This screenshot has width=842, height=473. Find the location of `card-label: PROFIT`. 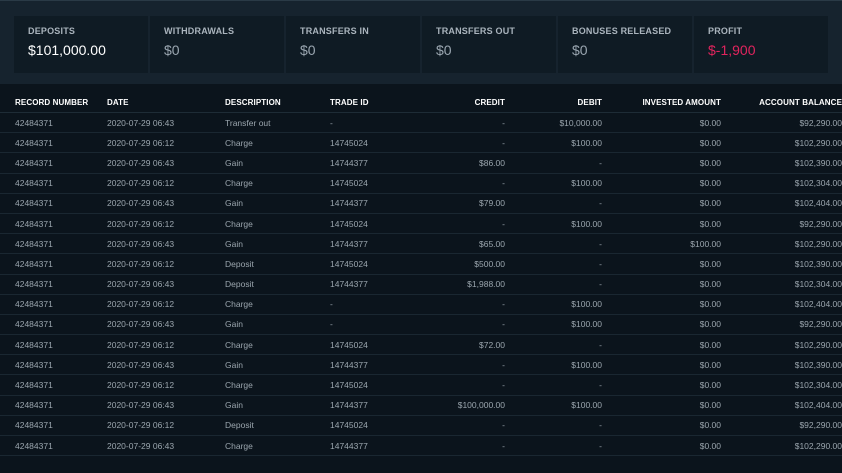

card-label: PROFIT is located at coordinates (725, 31).